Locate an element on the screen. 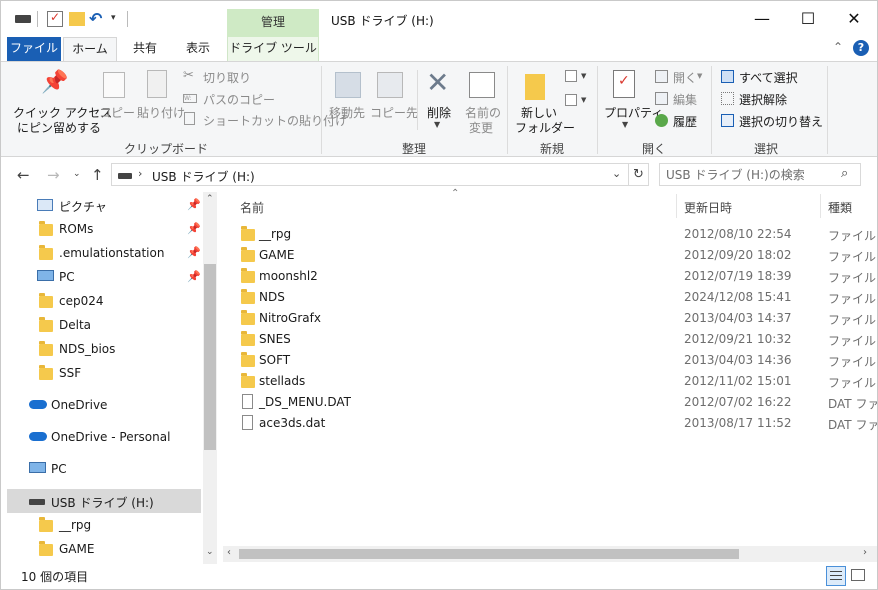 The width and height of the screenshot is (878, 590). close-button: ✕ is located at coordinates (854, 19).